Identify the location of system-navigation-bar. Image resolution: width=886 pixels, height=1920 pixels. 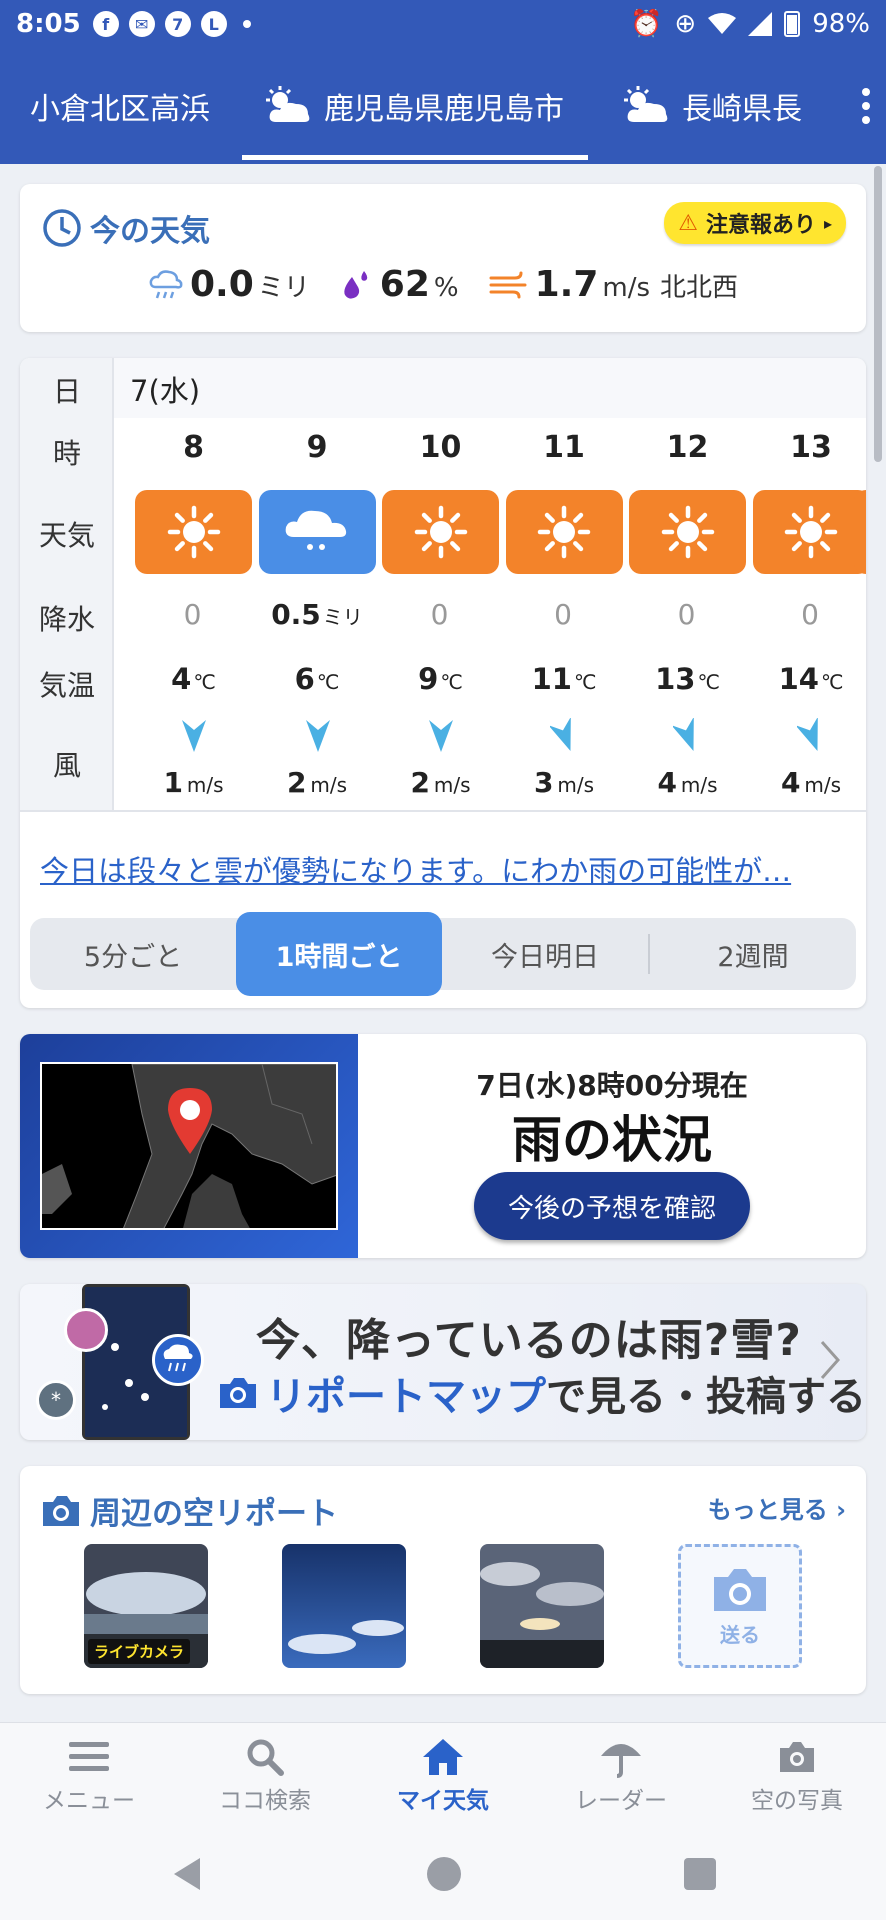
(443, 1874).